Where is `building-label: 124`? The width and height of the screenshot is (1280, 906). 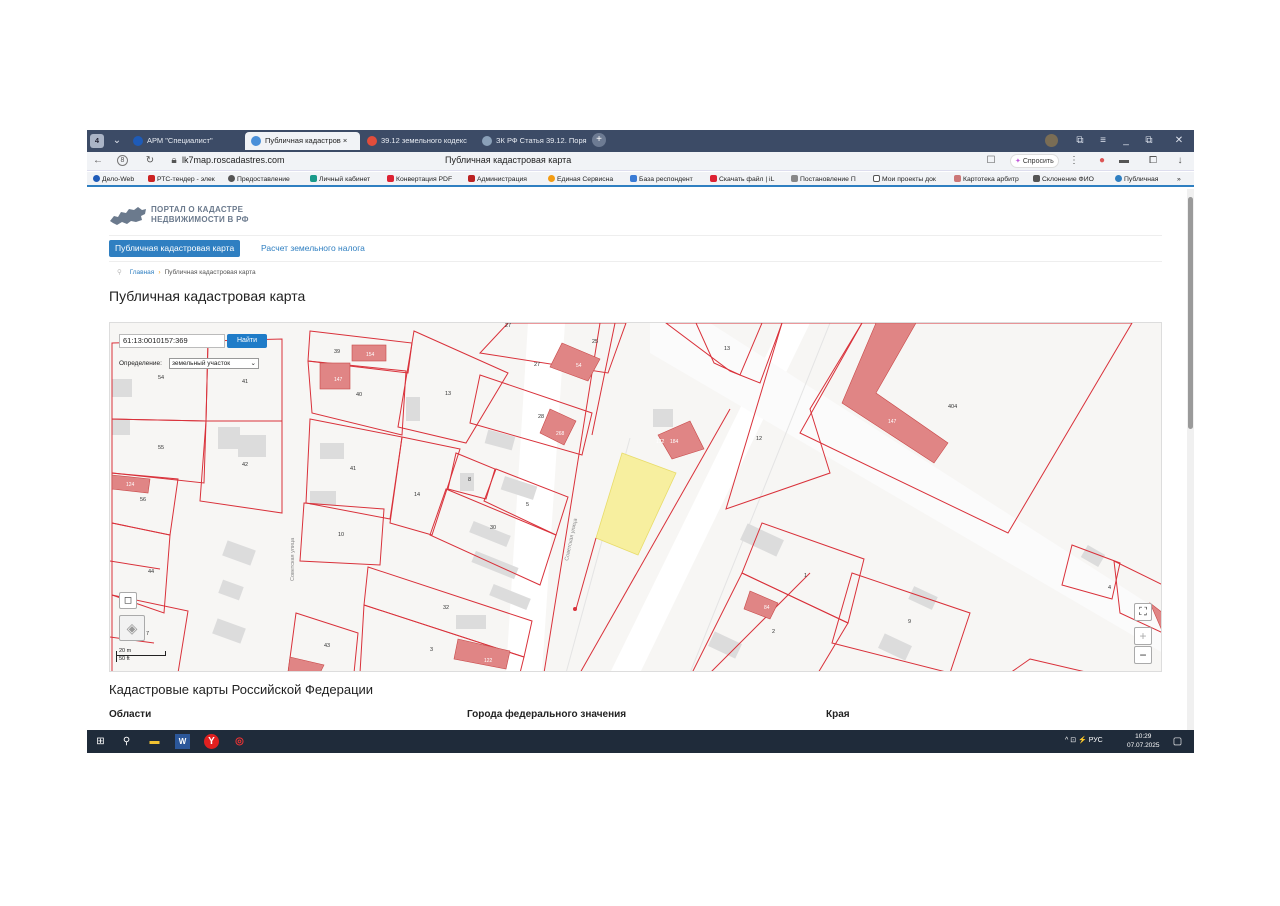 building-label: 124 is located at coordinates (130, 485).